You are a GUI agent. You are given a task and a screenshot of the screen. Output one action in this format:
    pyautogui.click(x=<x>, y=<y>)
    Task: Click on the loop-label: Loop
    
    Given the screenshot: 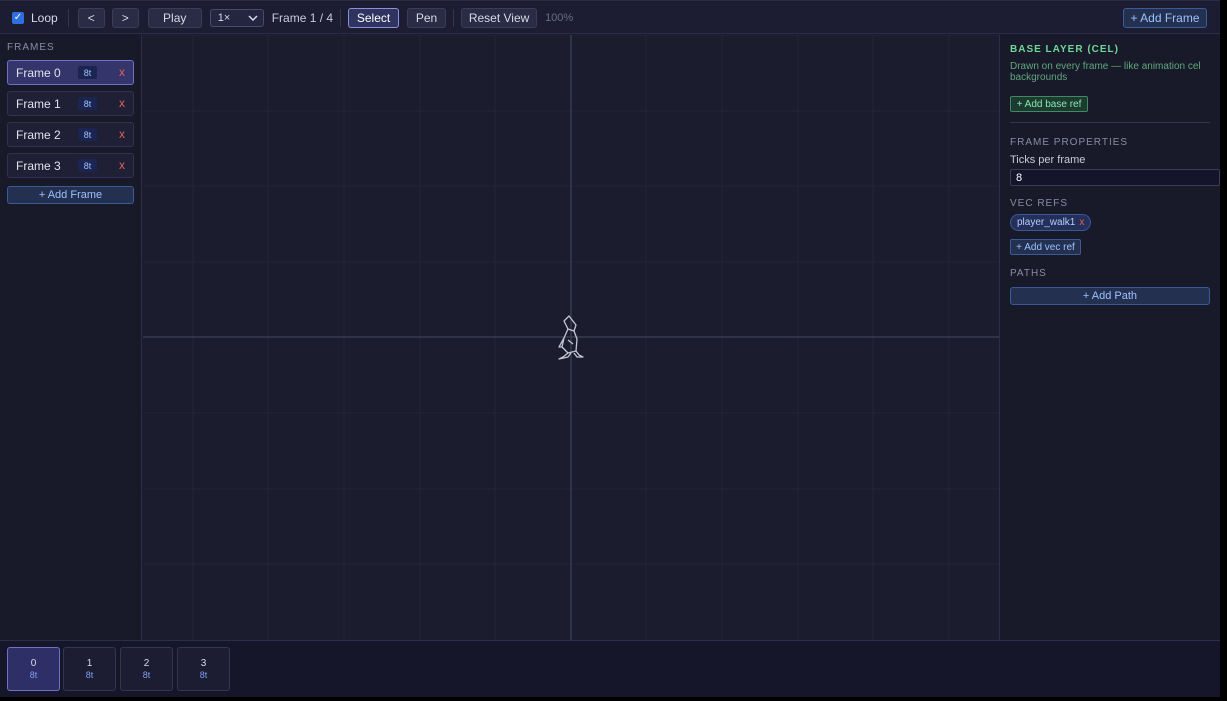 What is the action you would take?
    pyautogui.click(x=44, y=17)
    